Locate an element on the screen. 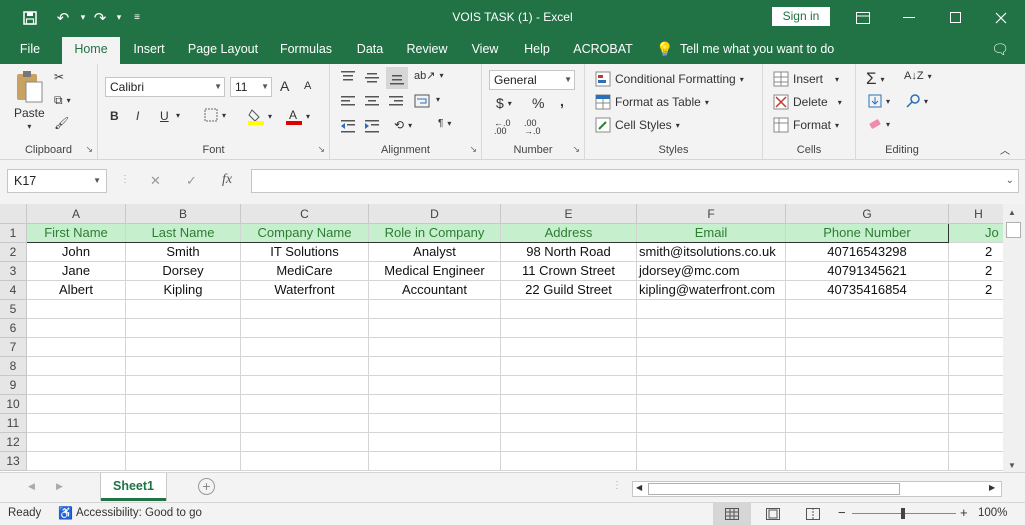 The image size is (1025, 525). vertical-scroll-thumb is located at coordinates (1013, 230).